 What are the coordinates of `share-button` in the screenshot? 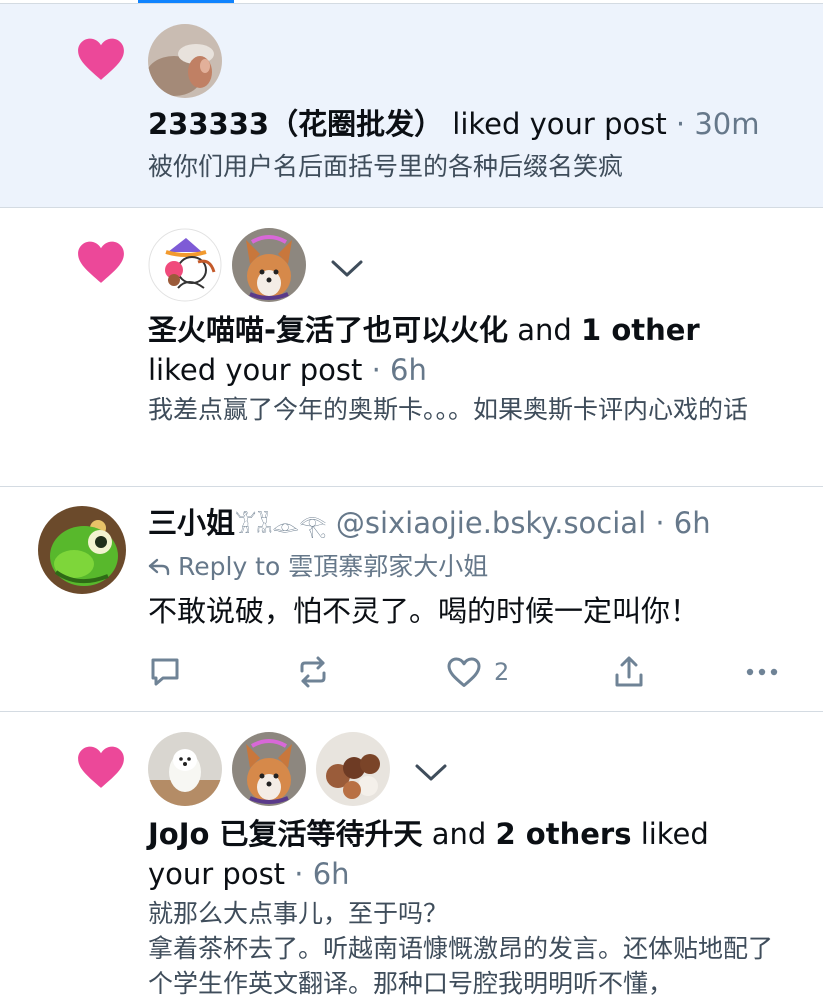 It's located at (629, 672).